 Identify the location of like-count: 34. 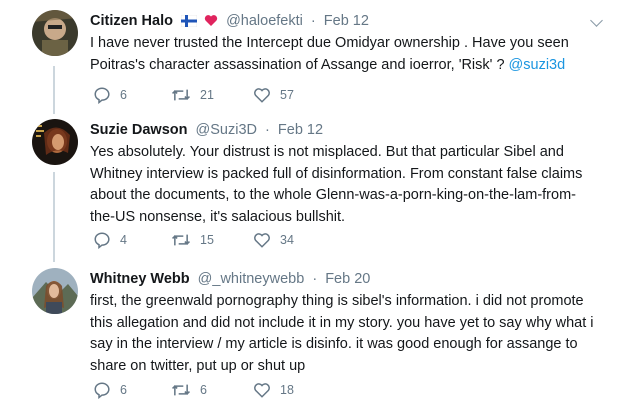
(287, 240).